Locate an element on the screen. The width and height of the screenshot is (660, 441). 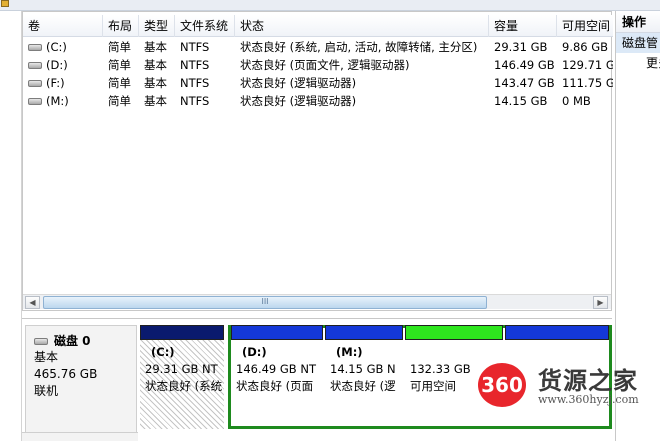
partition-d: (D:) 146.49 GB NT 状态良好 (页面 is located at coordinates (277, 377).